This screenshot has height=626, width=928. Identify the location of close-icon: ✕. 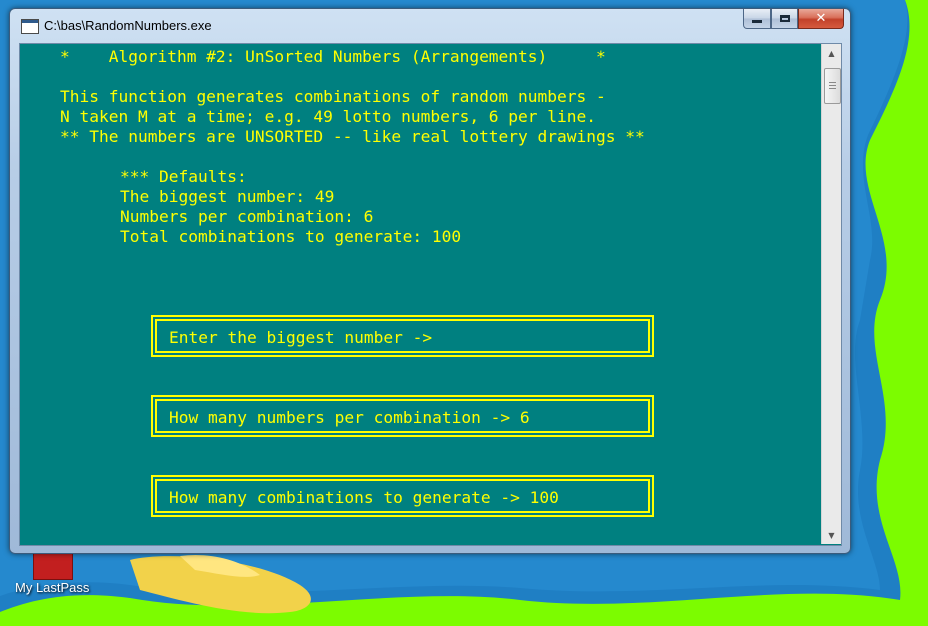
(821, 18).